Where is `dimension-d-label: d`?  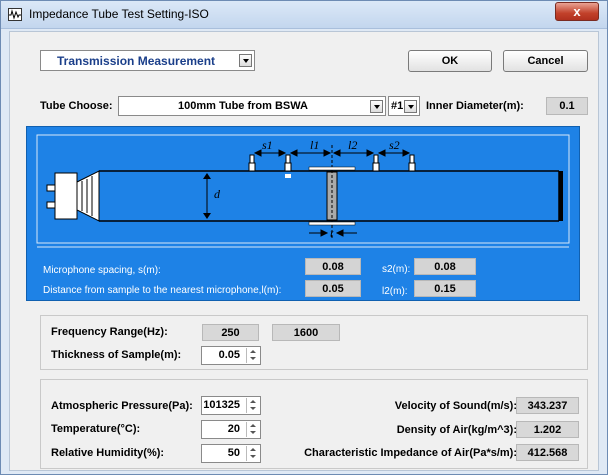 dimension-d-label: d is located at coordinates (217, 194).